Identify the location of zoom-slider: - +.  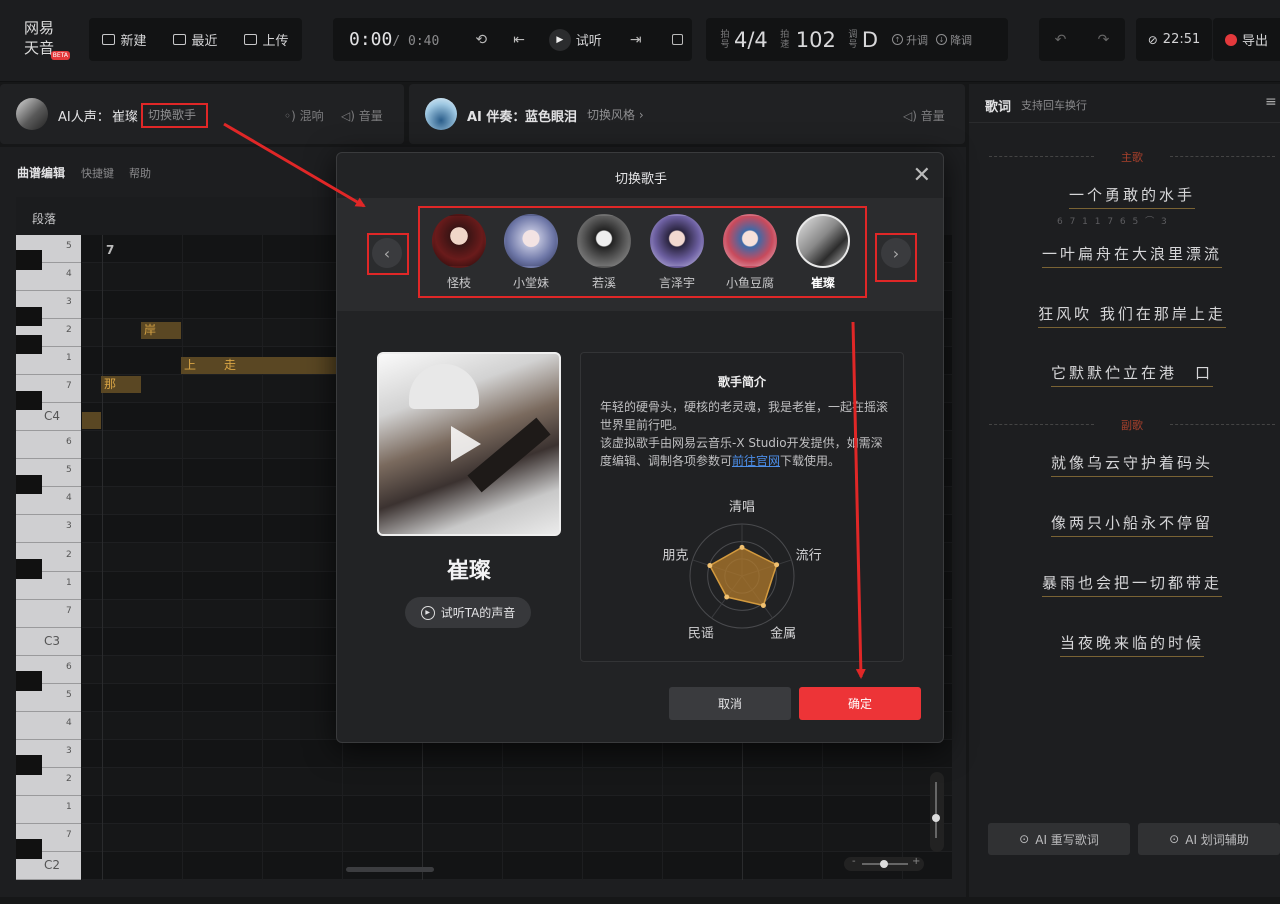
(884, 863).